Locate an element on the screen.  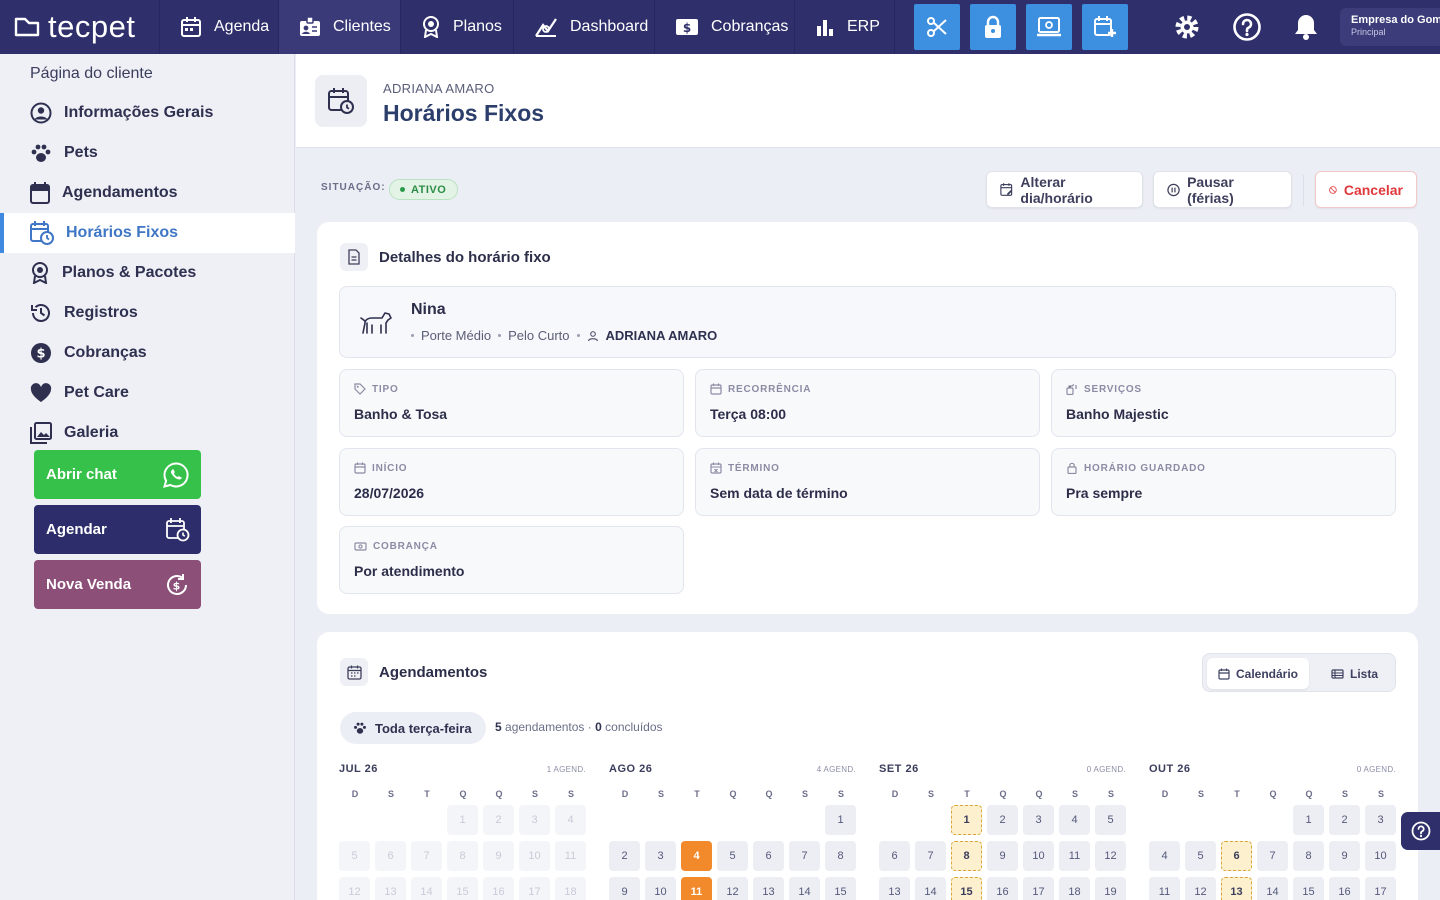
view-calendar-button: Calendário is located at coordinates (1258, 673).